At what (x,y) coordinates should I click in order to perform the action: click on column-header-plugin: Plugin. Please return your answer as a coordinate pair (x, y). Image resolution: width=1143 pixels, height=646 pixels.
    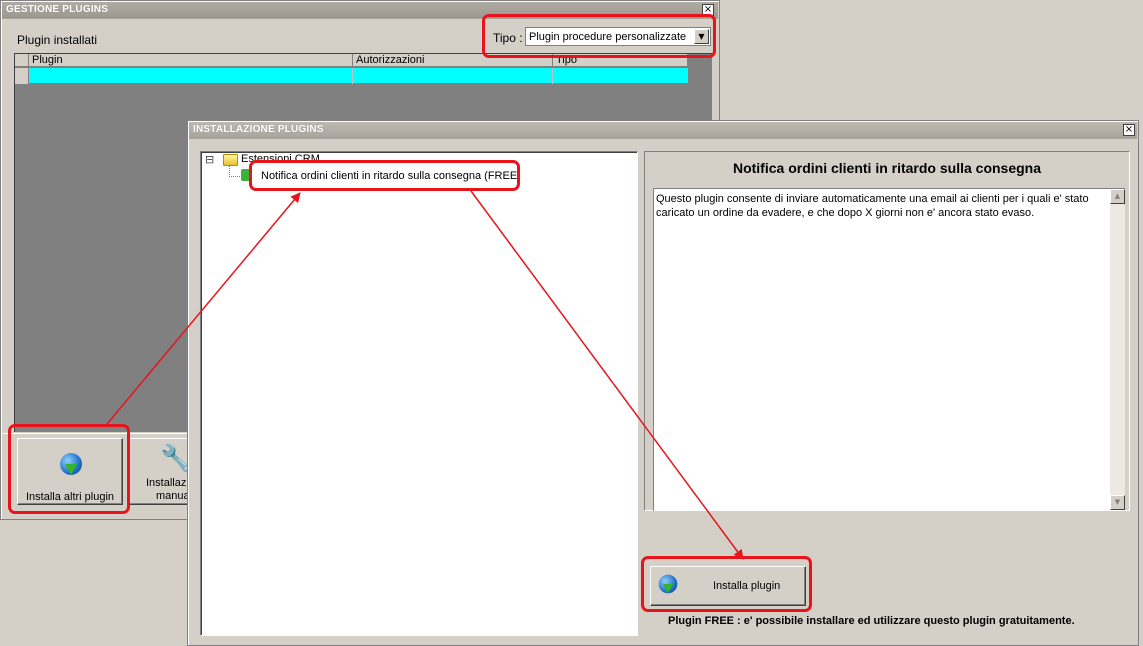
    Looking at the image, I should click on (191, 60).